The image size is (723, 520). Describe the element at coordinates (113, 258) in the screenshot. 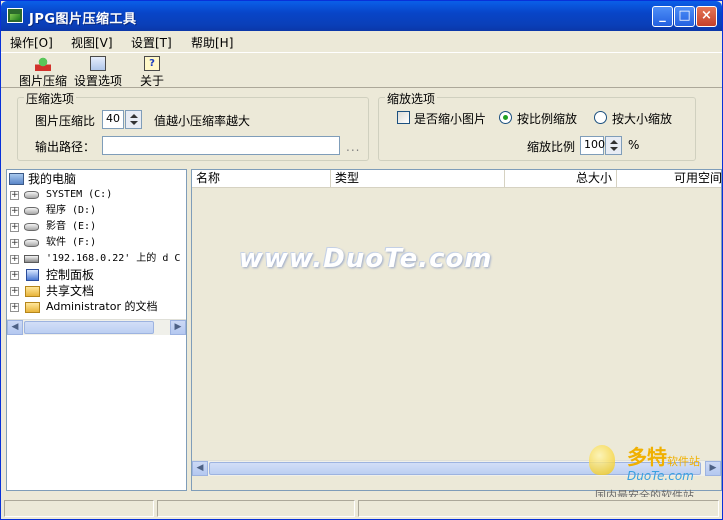

I see `tree-item-label: '192.168.0.22' 上的 d C` at that location.